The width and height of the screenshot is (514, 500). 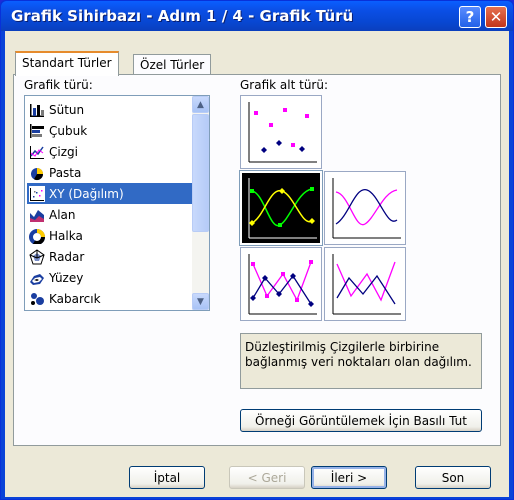 What do you see at coordinates (37, 236) in the screenshot?
I see `doughnut-chart-icon` at bounding box center [37, 236].